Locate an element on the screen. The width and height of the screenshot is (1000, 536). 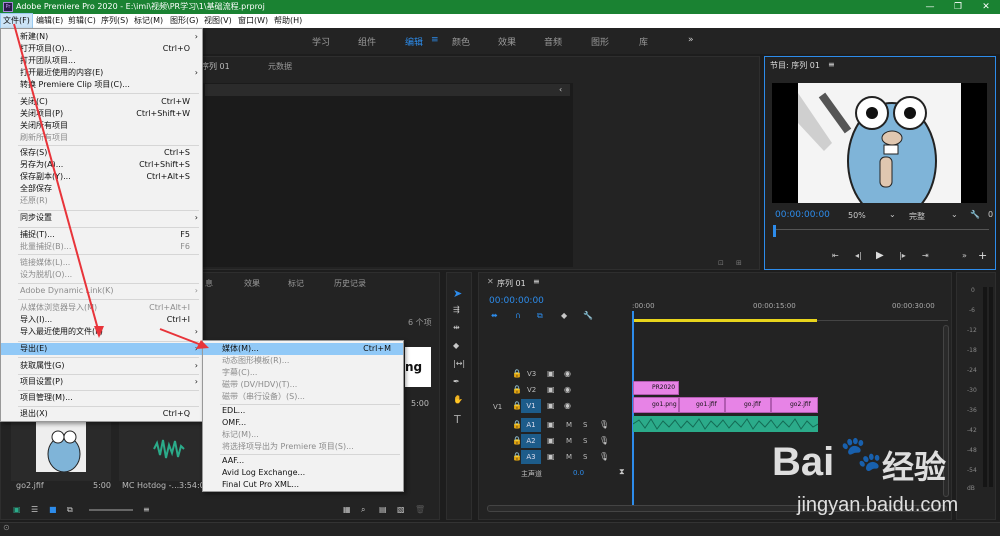
baidu-paw-icon: 🐾 is located at coordinates (861, 454).